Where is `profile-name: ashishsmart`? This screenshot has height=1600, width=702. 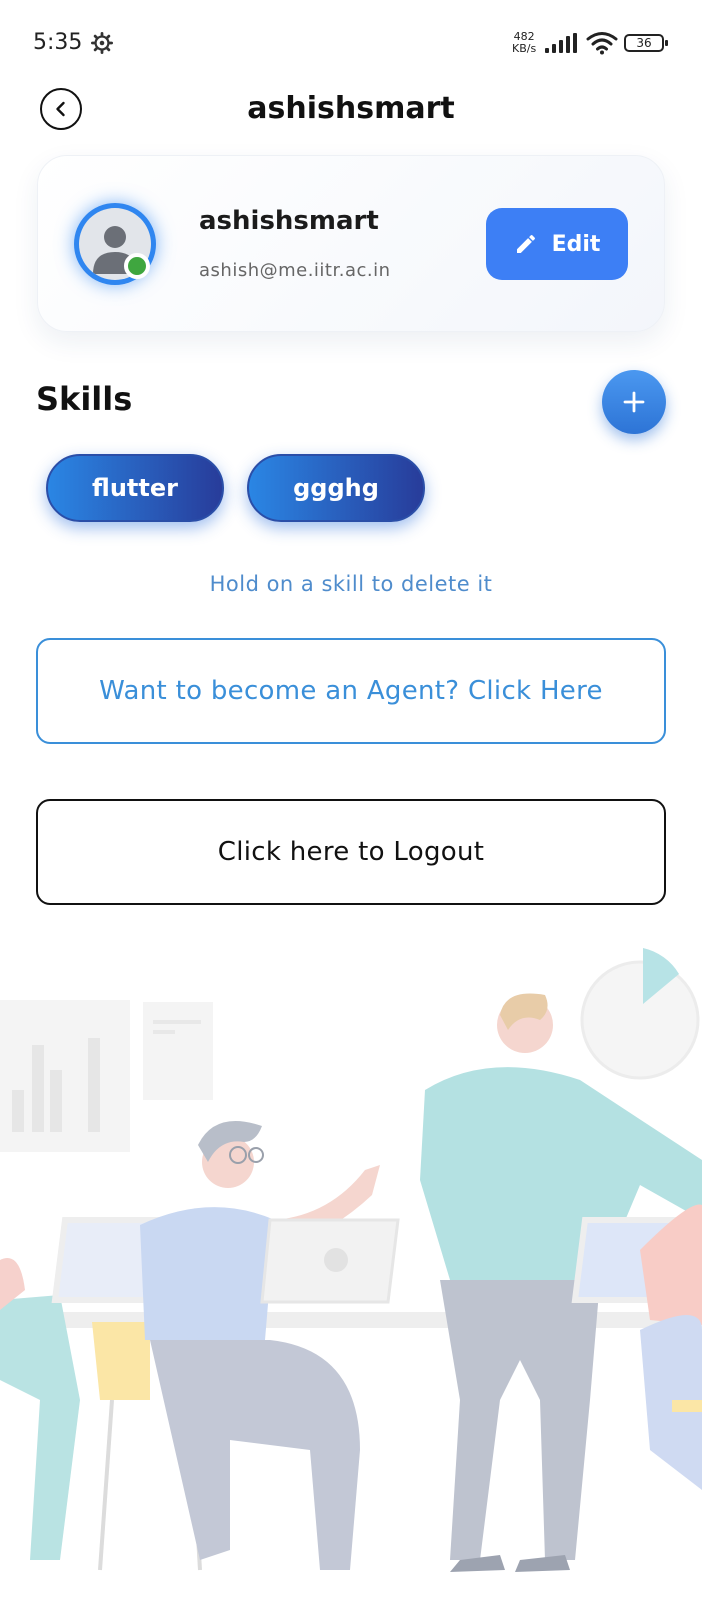
profile-name: ashishsmart is located at coordinates (289, 221).